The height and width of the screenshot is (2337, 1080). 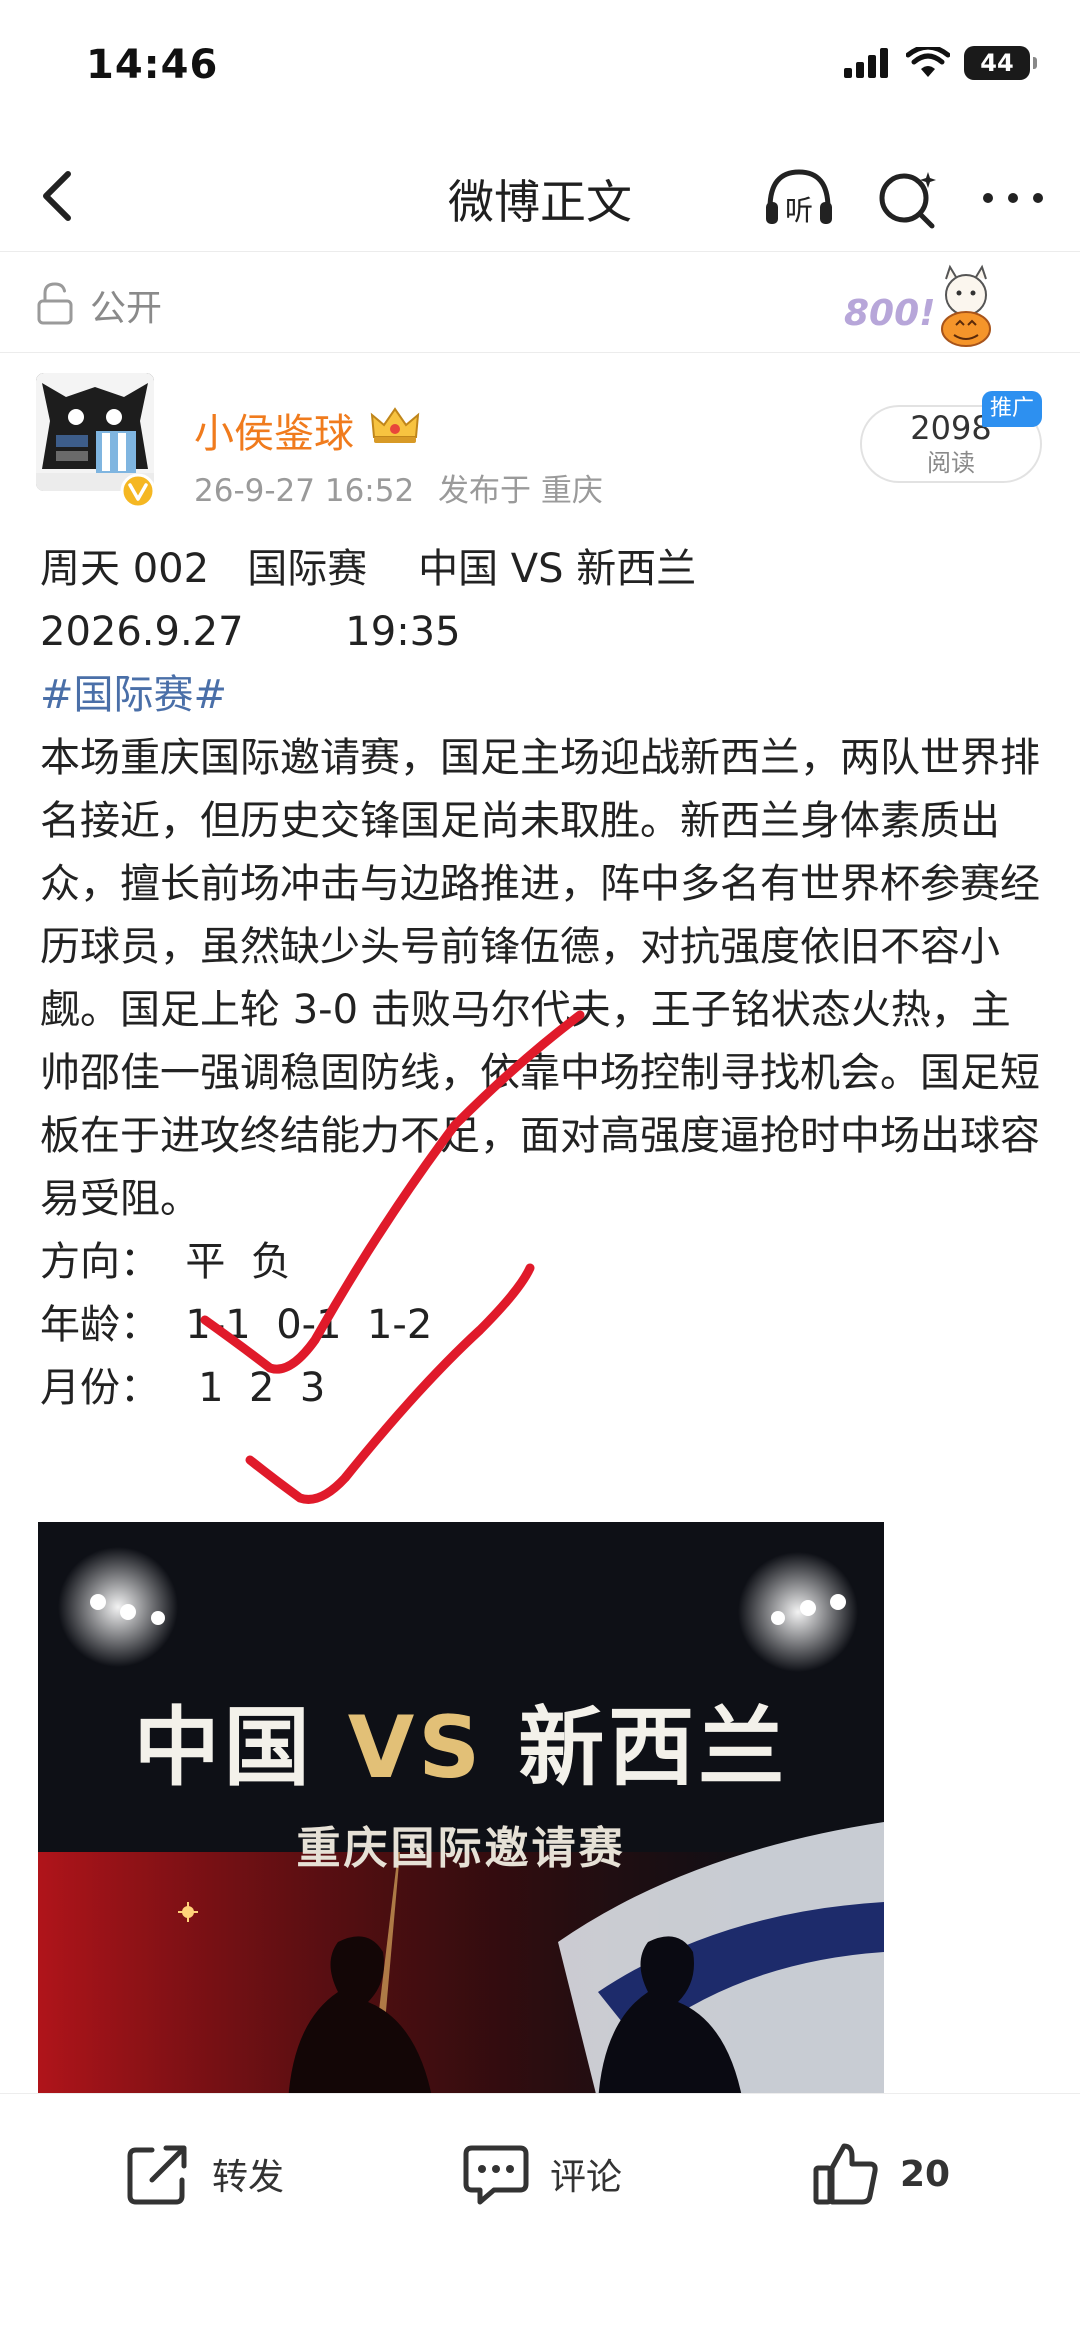 I want to click on headphones-icon: 听, so click(x=799, y=198).